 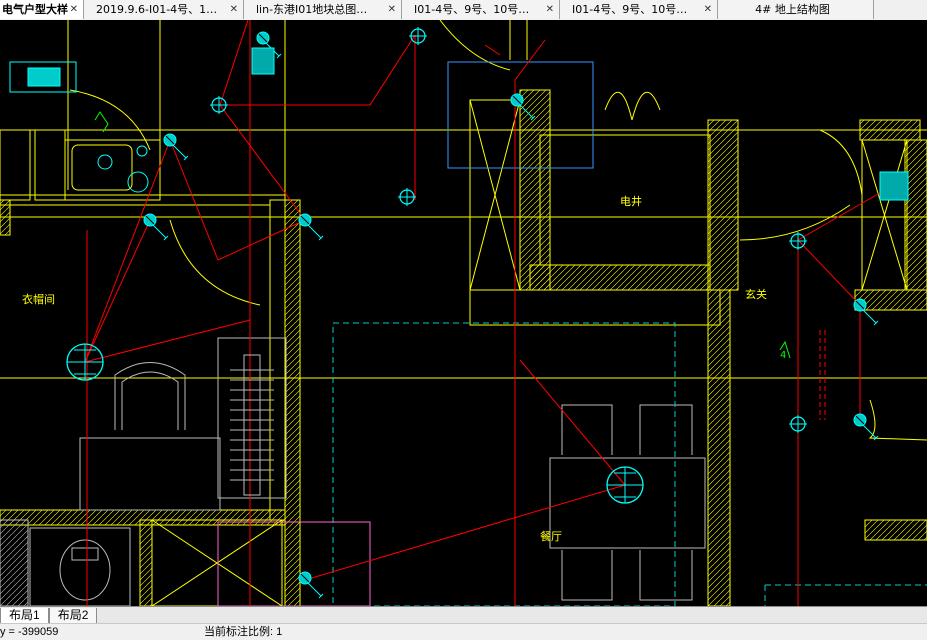 What do you see at coordinates (783, 355) in the screenshot?
I see `label-dimension-mark: 4` at bounding box center [783, 355].